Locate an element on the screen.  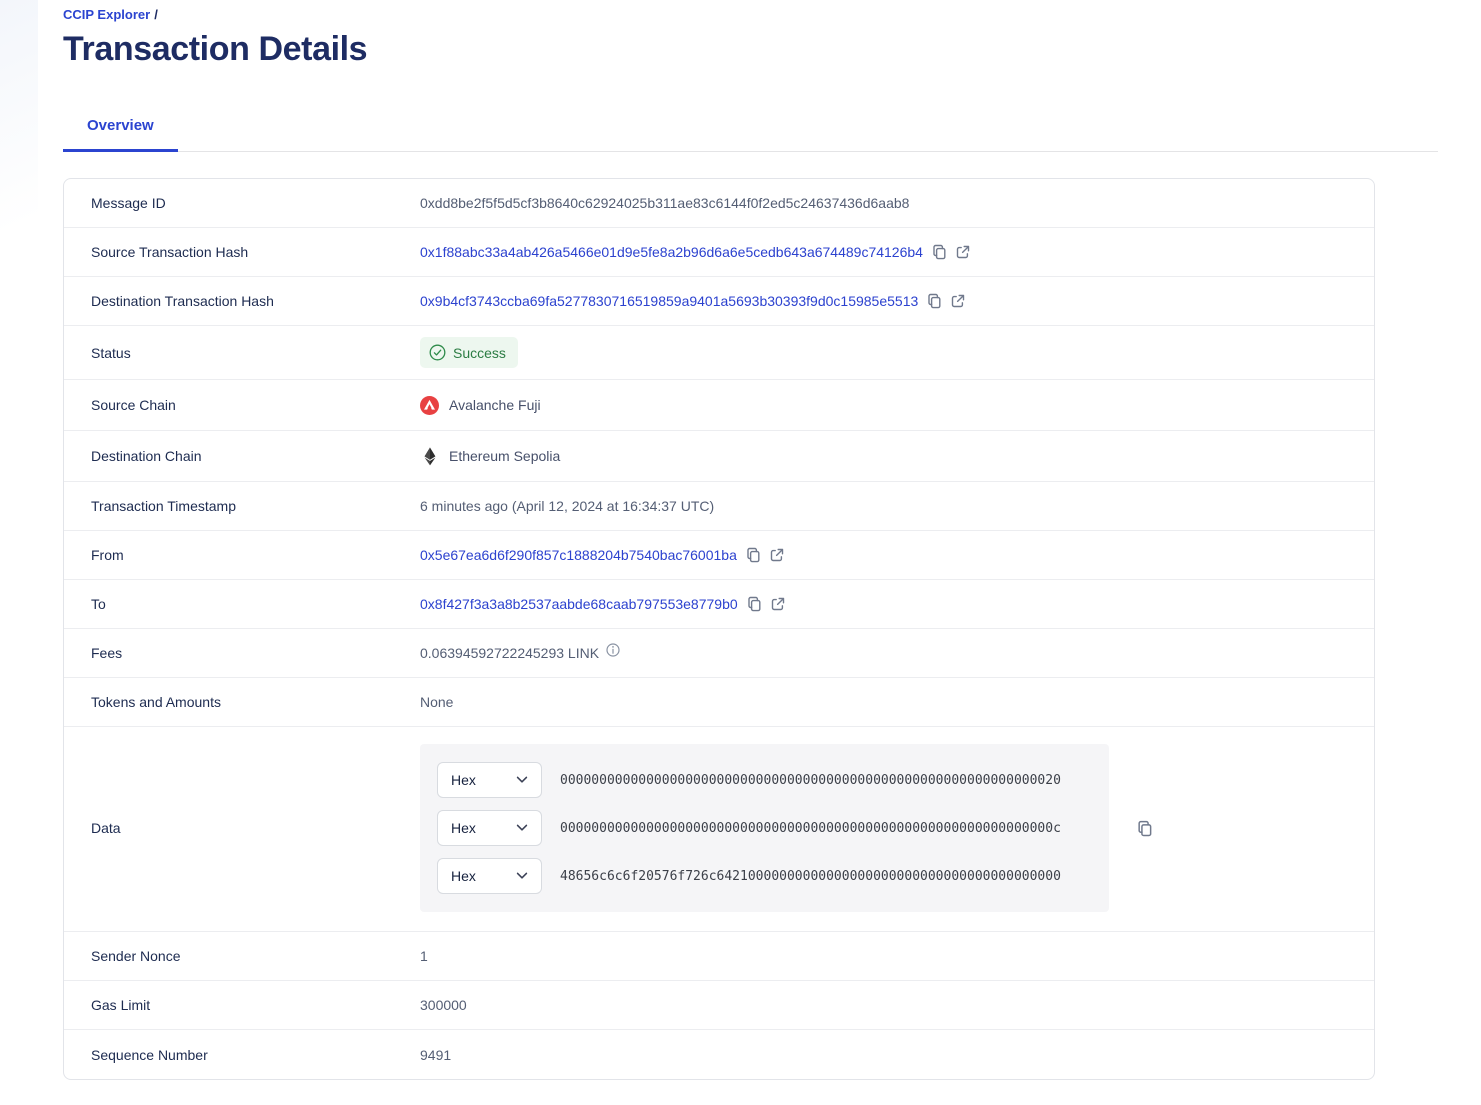
row-label: Message ID is located at coordinates (128, 203).